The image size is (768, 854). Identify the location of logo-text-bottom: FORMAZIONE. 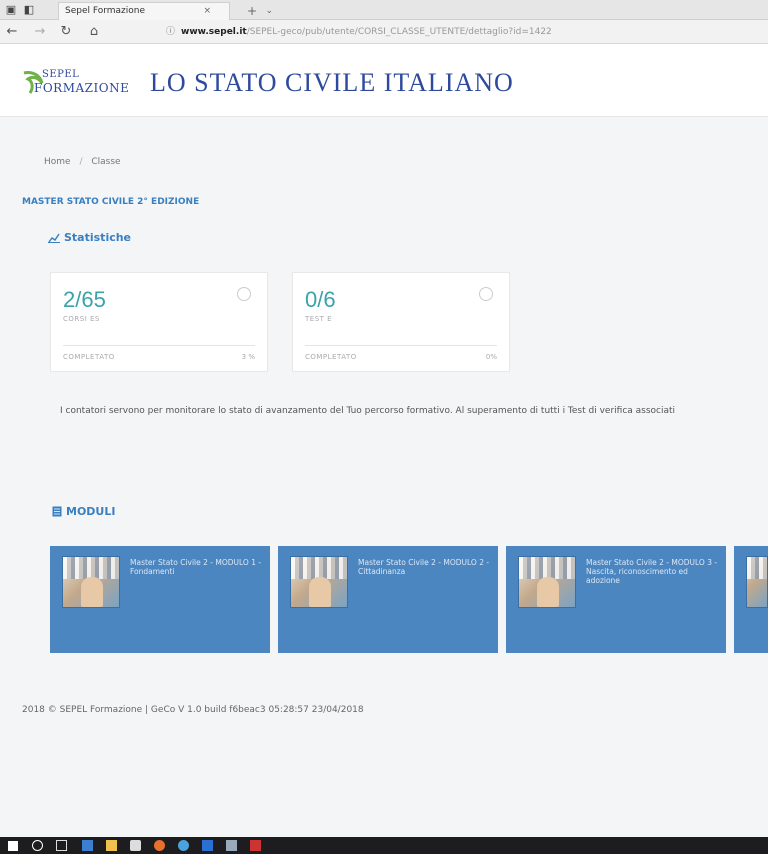
(82, 88).